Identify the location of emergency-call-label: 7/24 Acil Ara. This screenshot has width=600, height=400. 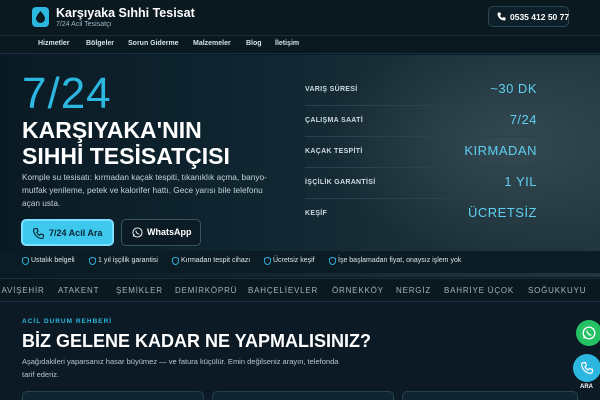
(76, 233).